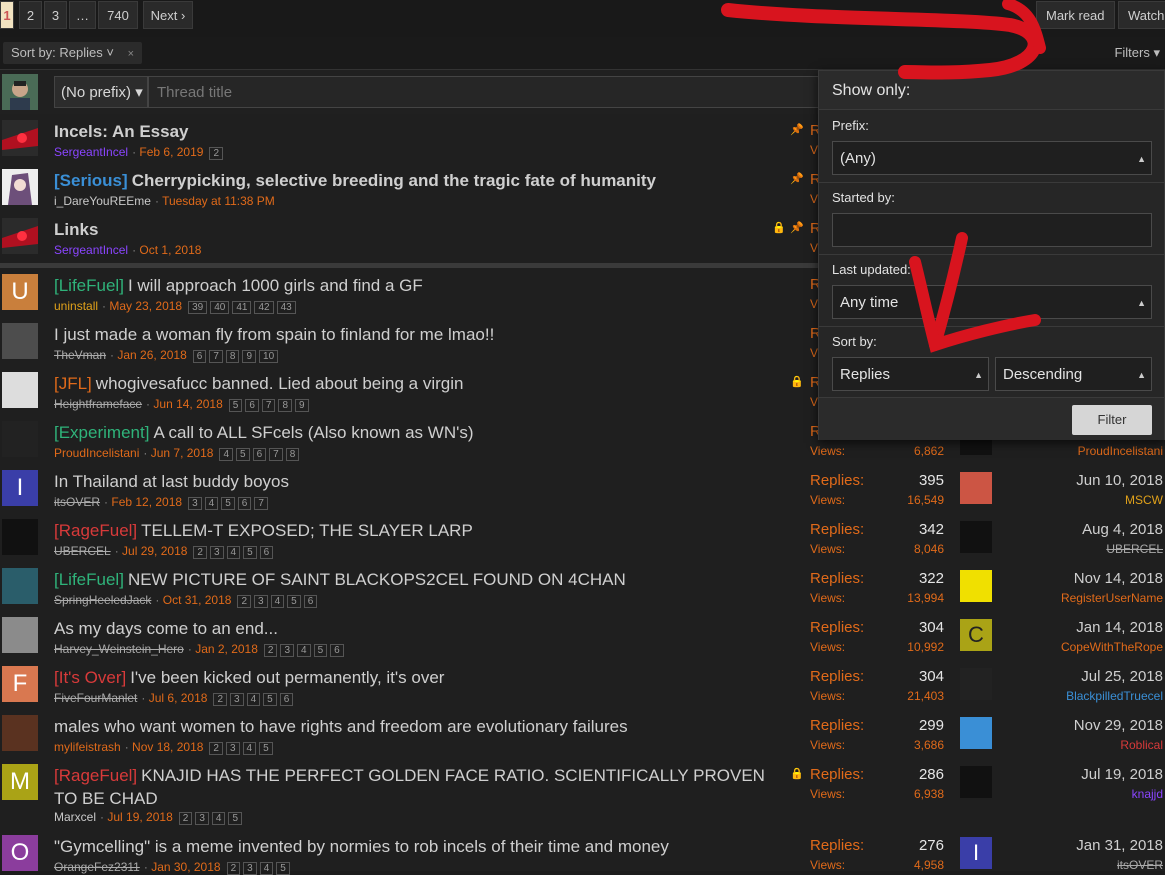 This screenshot has height=875, width=1165. What do you see at coordinates (1141, 15) in the screenshot?
I see `watch-button: Watch` at bounding box center [1141, 15].